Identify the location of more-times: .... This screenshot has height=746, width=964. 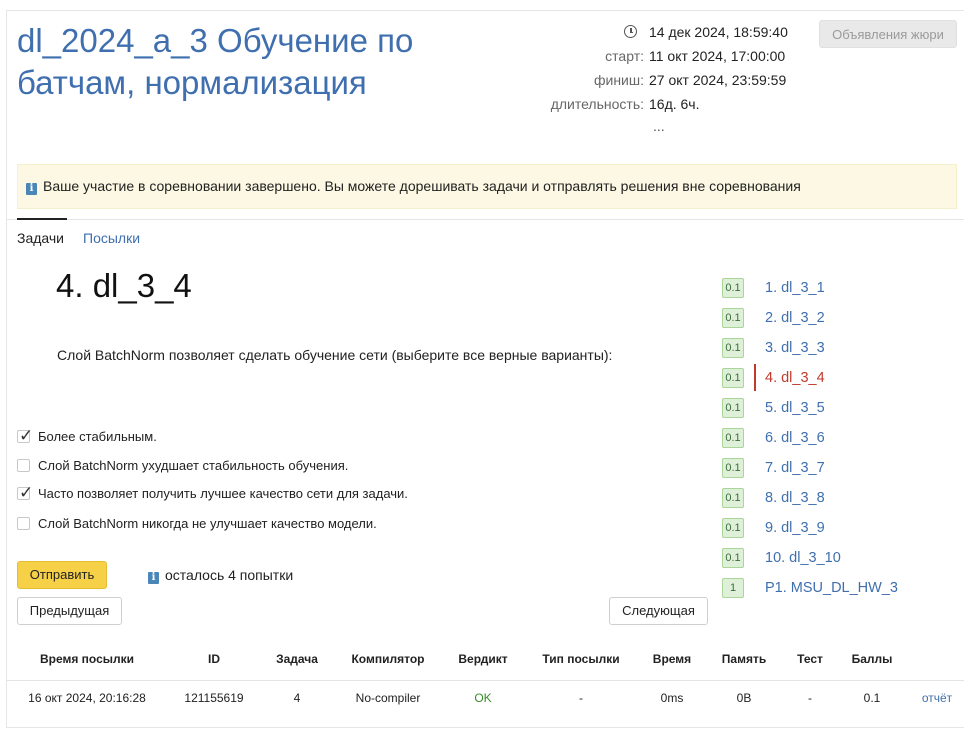
(659, 126).